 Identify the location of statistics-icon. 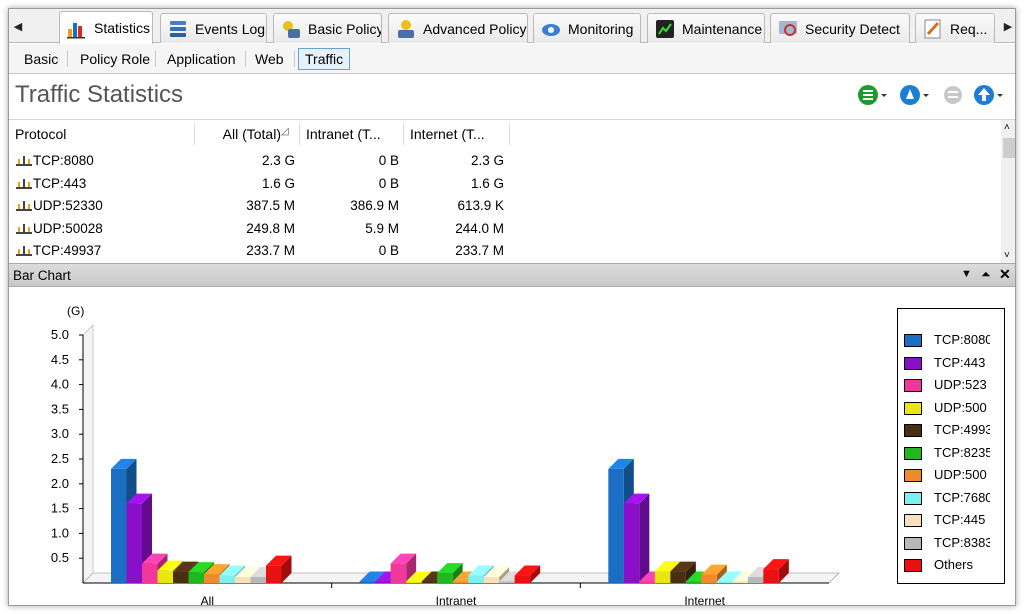
(76, 31).